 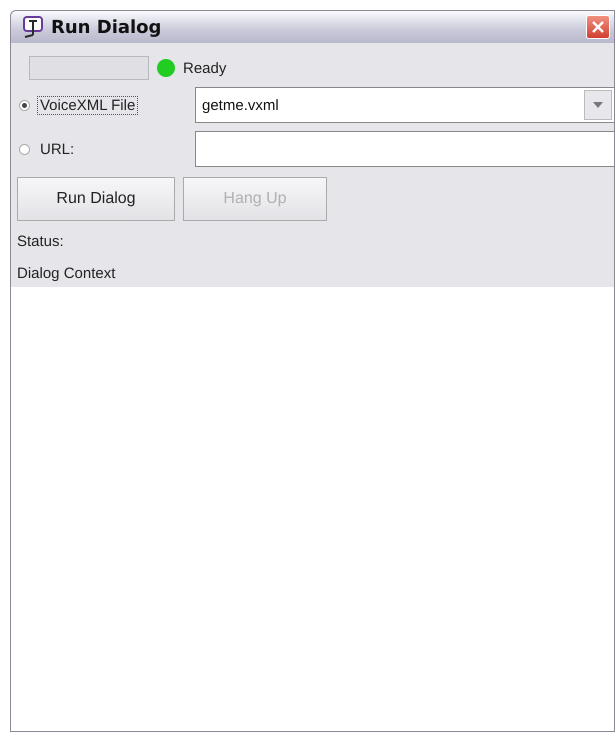 I want to click on close-icon, so click(x=598, y=27).